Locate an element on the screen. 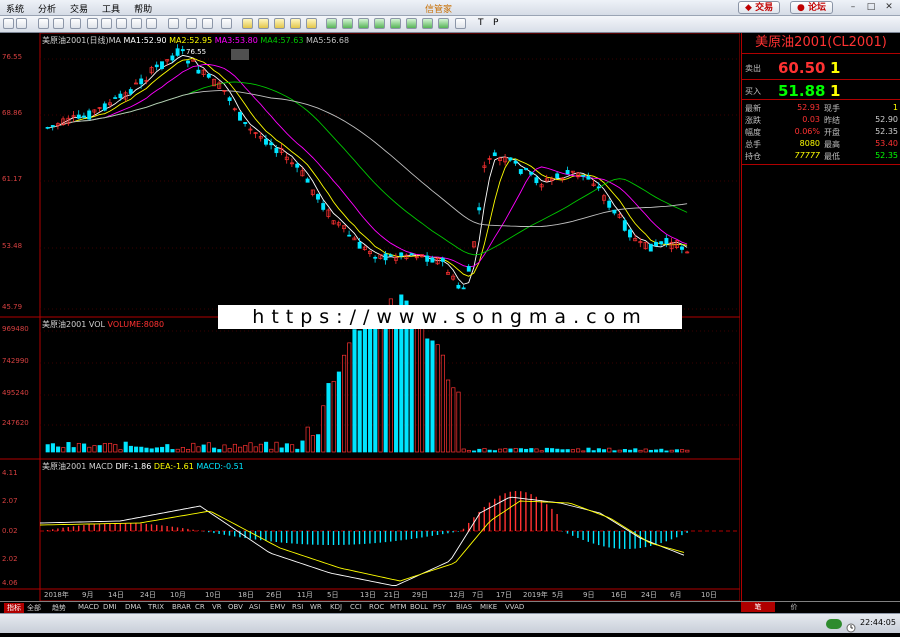 This screenshot has width=900, height=637. volume-tick: 969480 is located at coordinates (15, 329).